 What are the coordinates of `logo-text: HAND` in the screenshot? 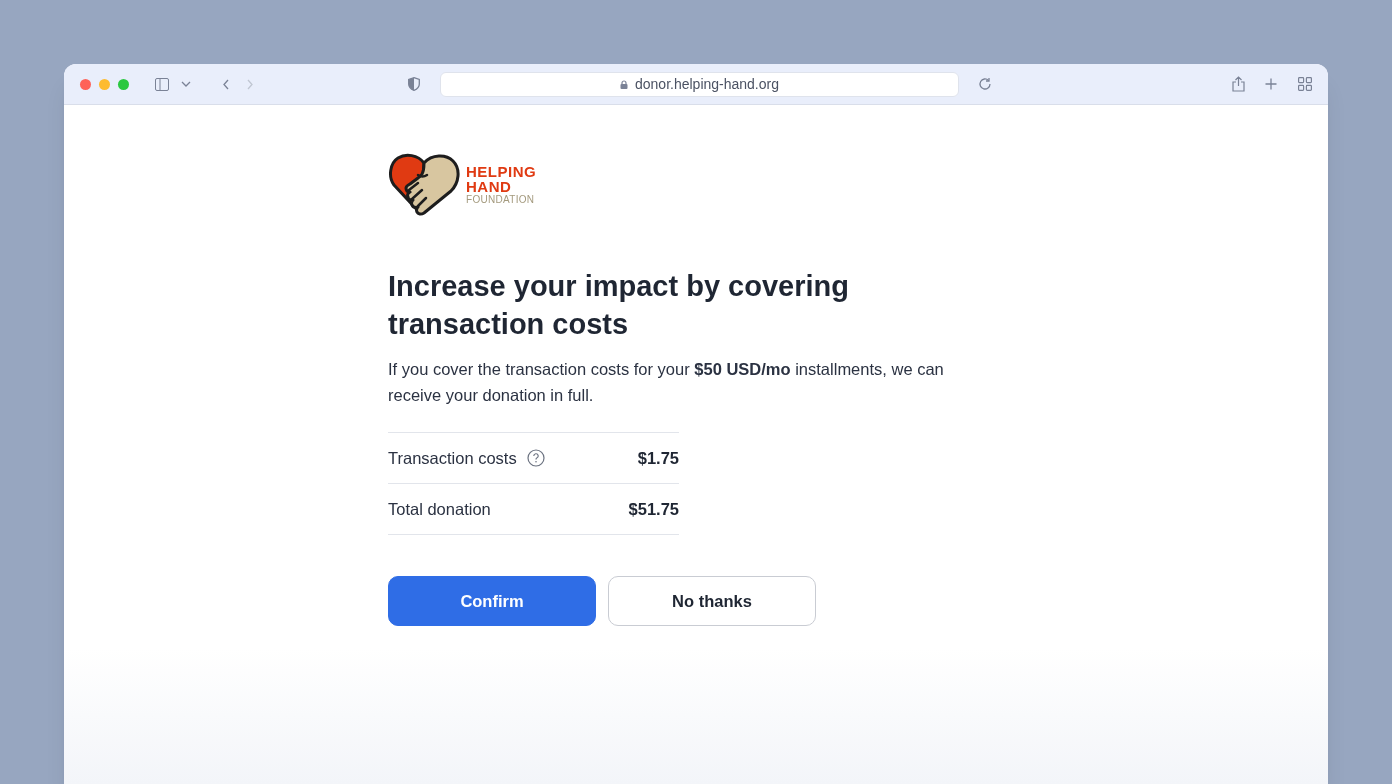 It's located at (489, 186).